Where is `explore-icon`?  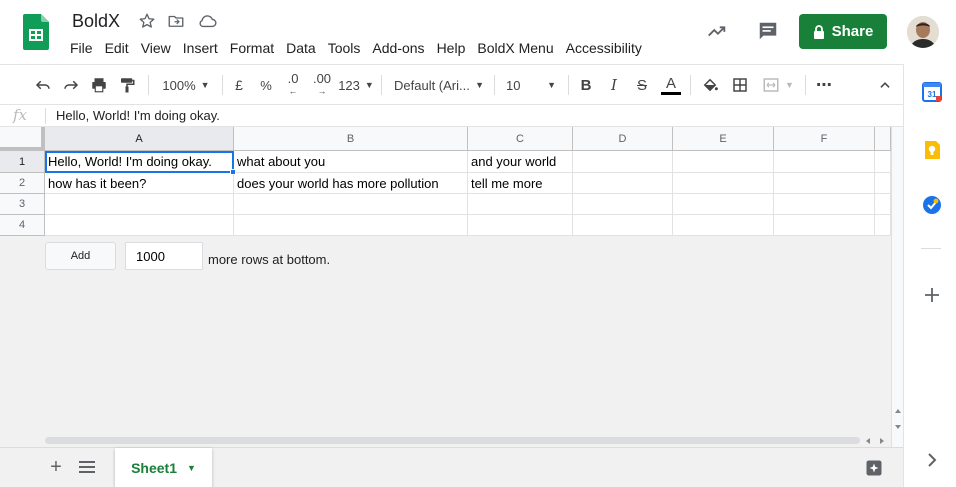 explore-icon is located at coordinates (874, 468).